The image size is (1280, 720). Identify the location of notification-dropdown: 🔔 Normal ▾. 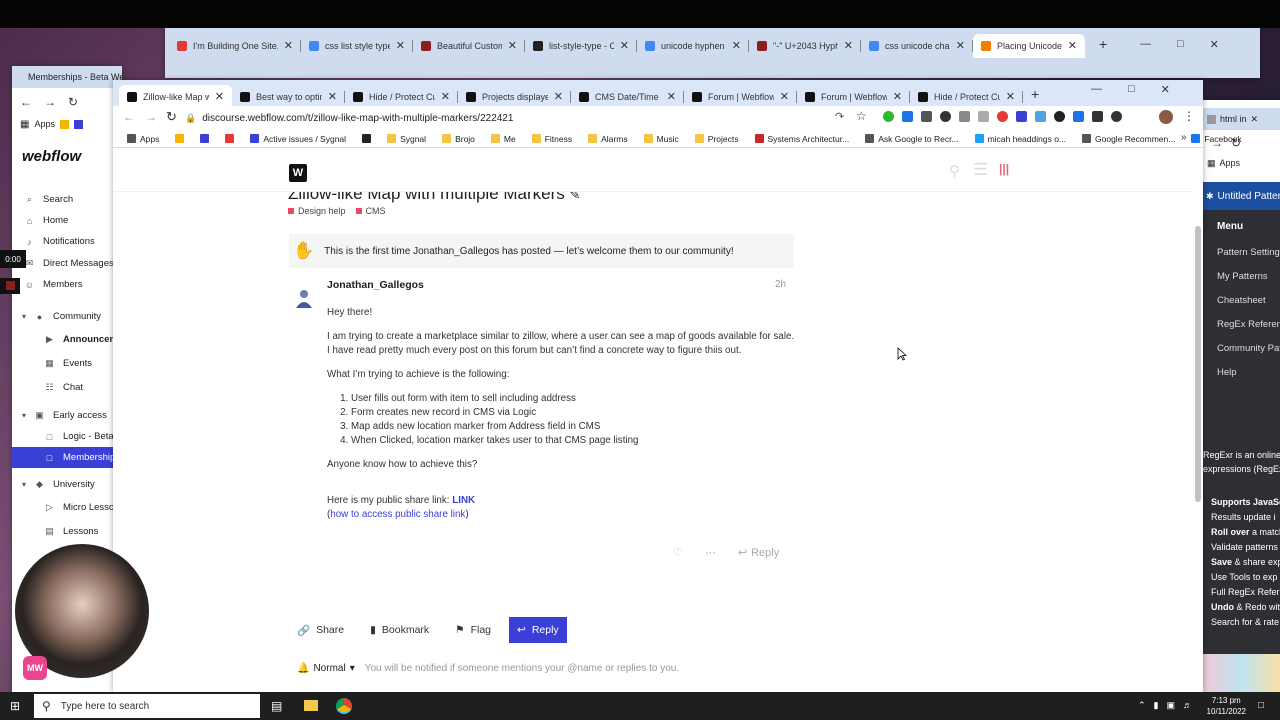
(326, 668).